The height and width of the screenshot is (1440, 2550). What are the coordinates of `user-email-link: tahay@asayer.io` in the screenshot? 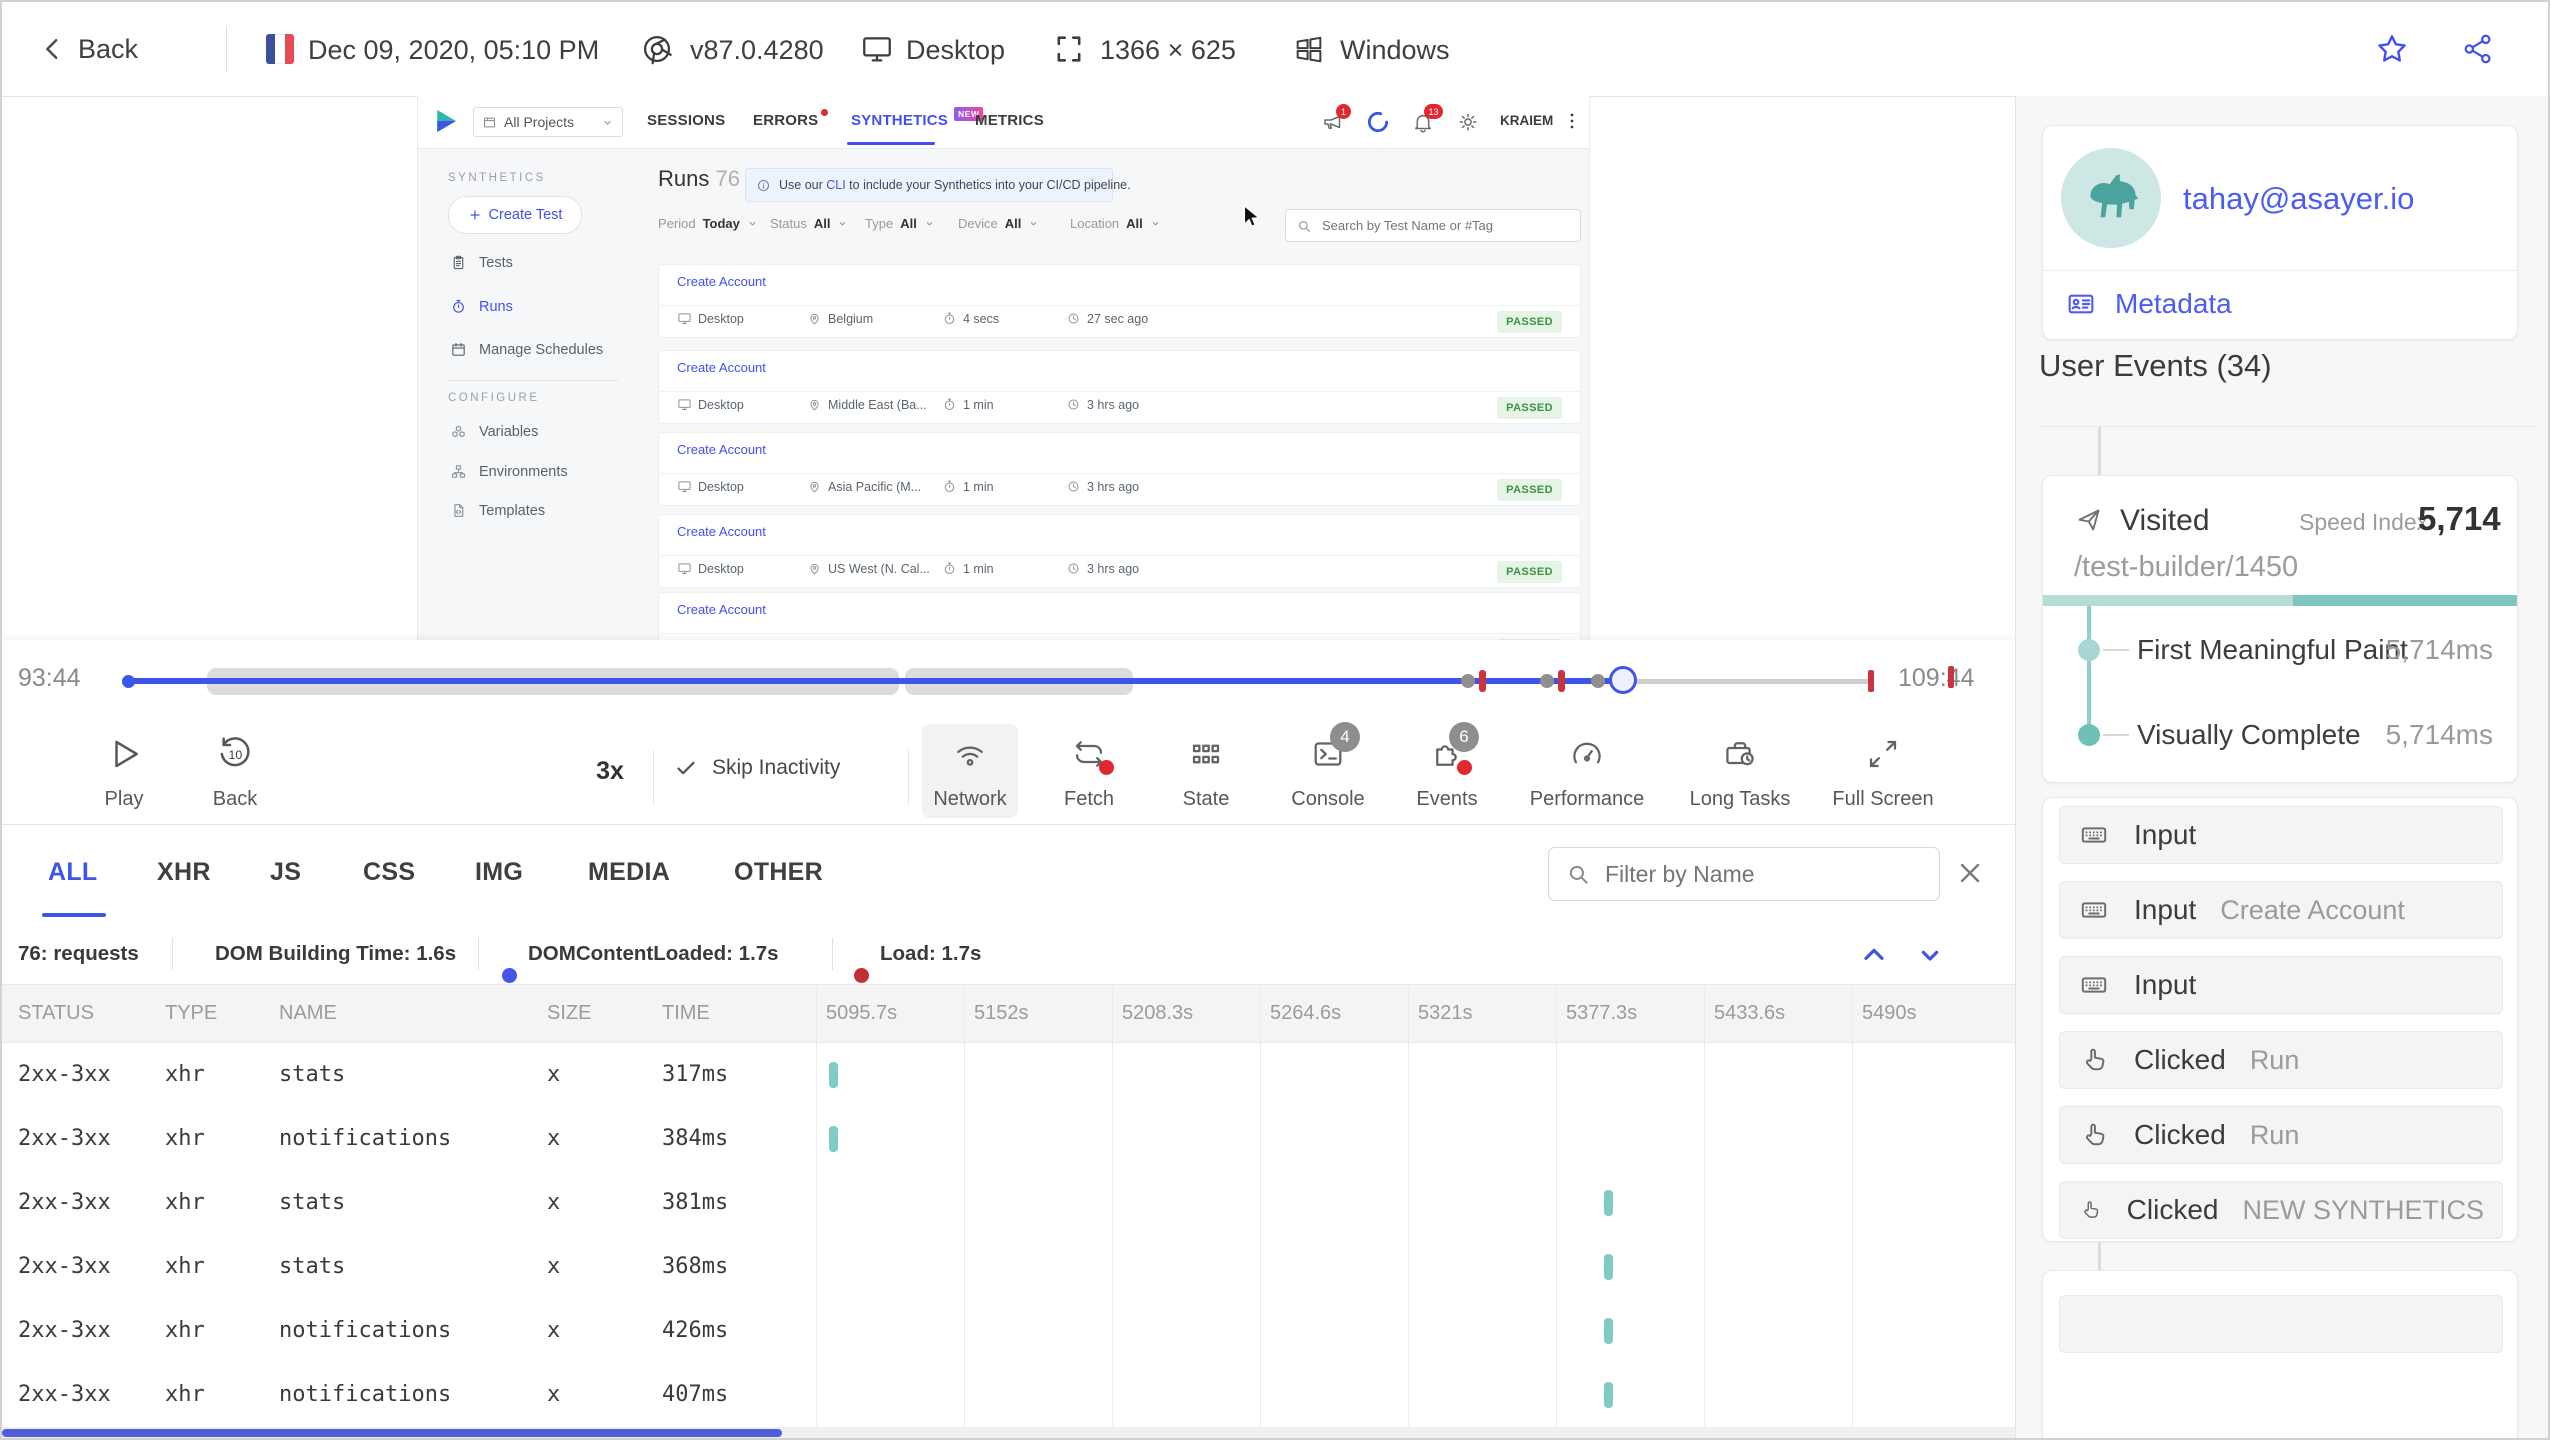 It's located at (2298, 199).